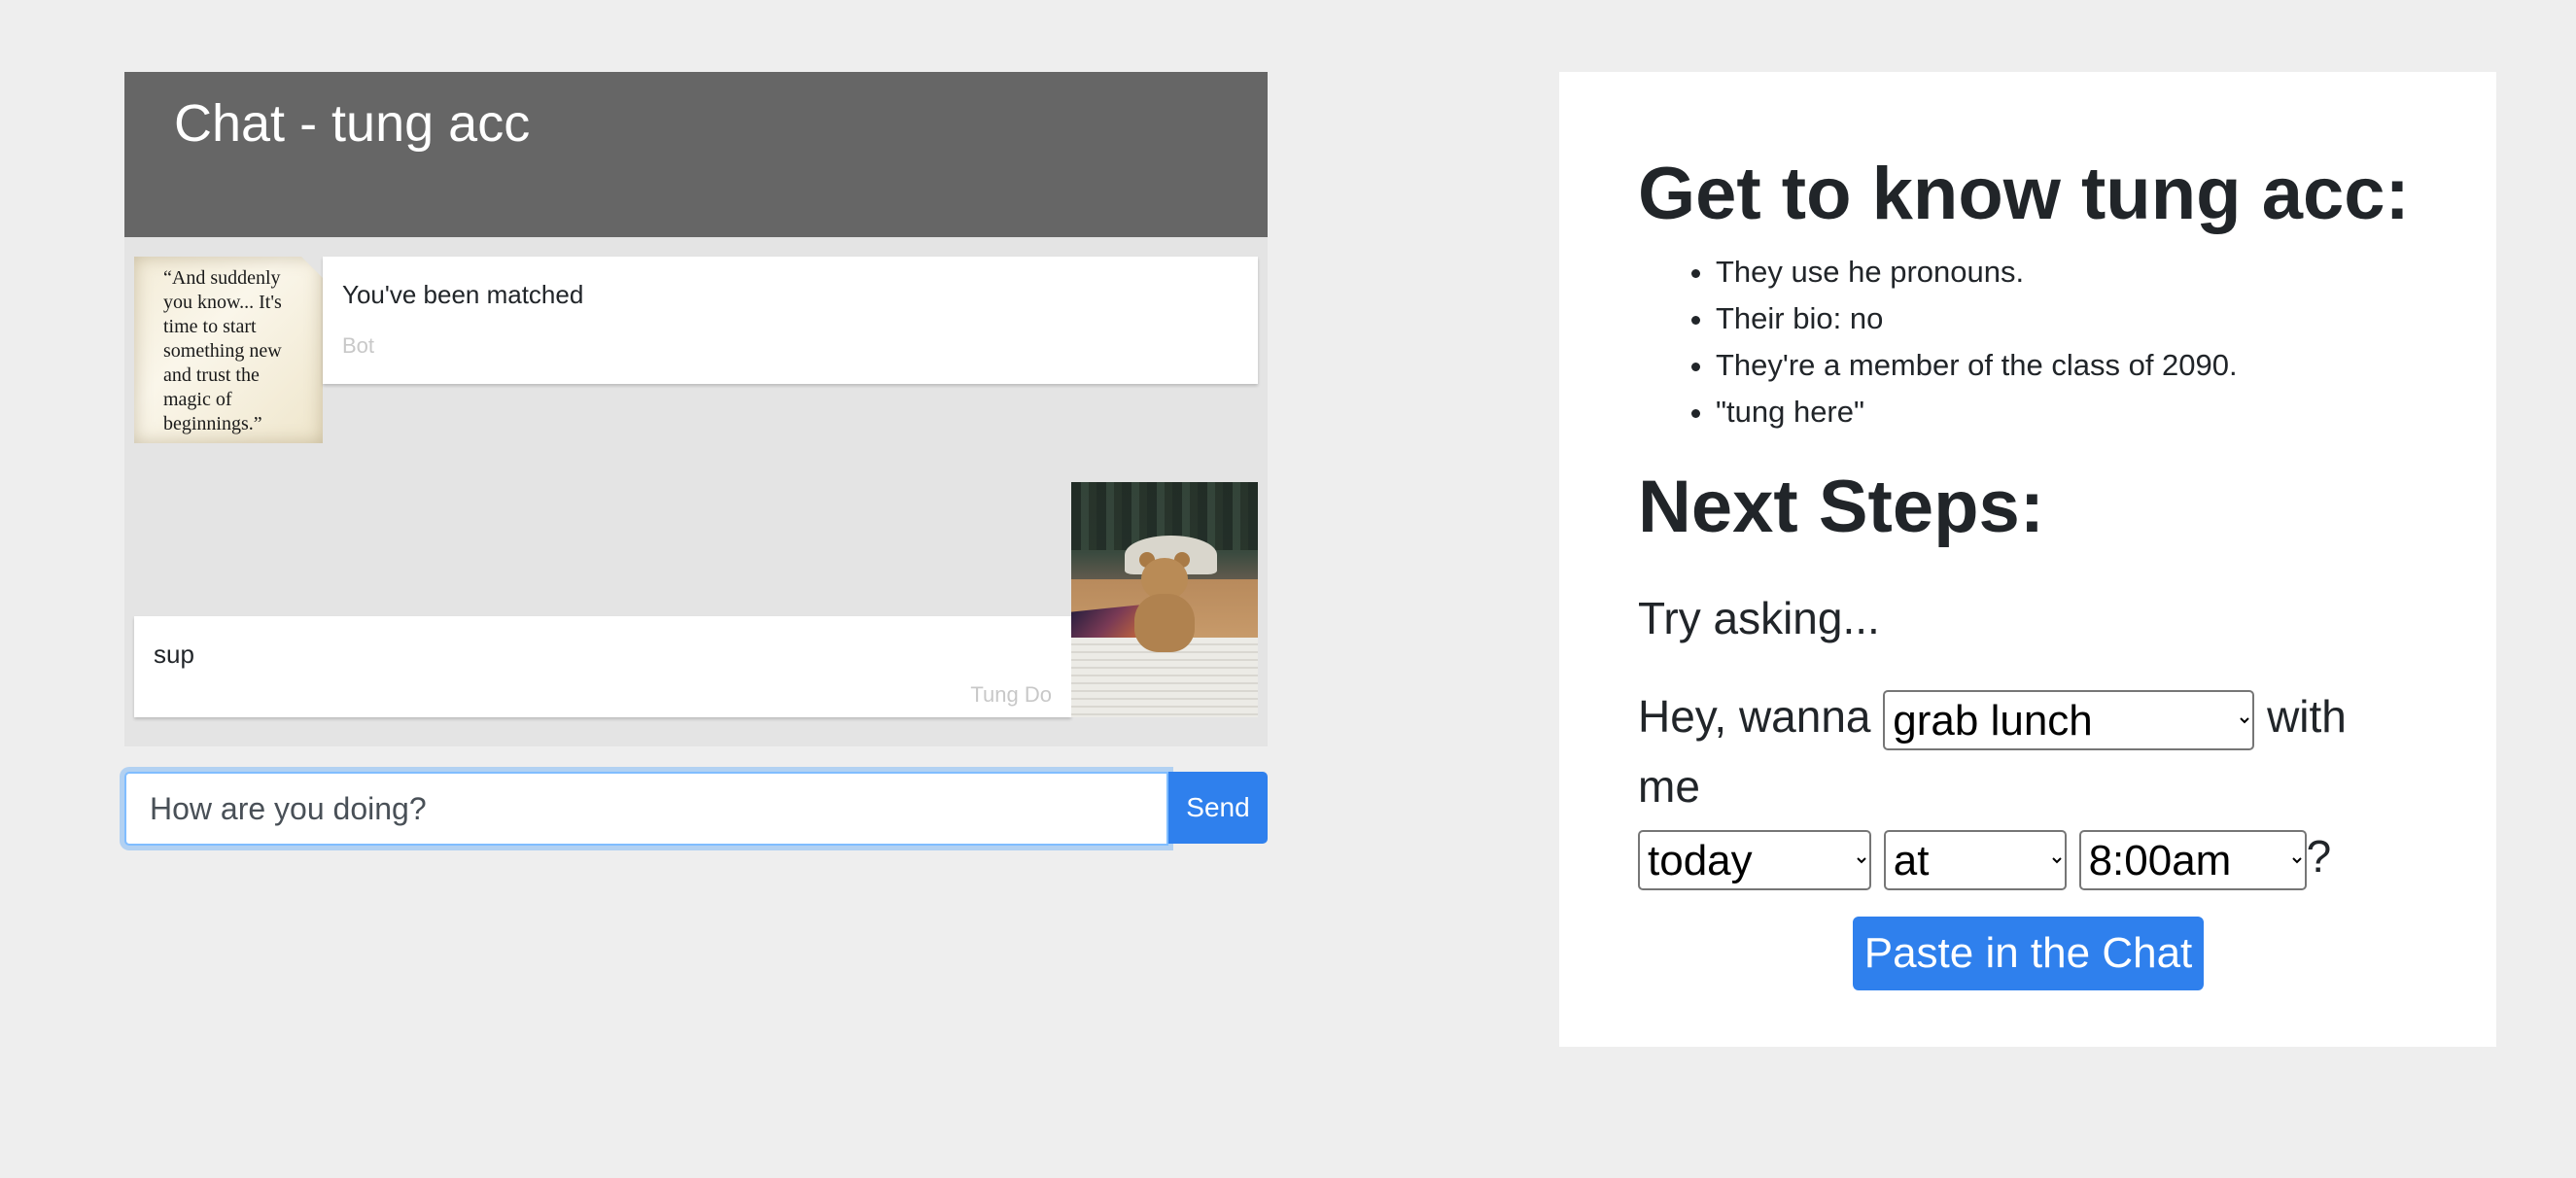  Describe the element at coordinates (2067, 272) in the screenshot. I see `fact-item: They use he pronouns.` at that location.